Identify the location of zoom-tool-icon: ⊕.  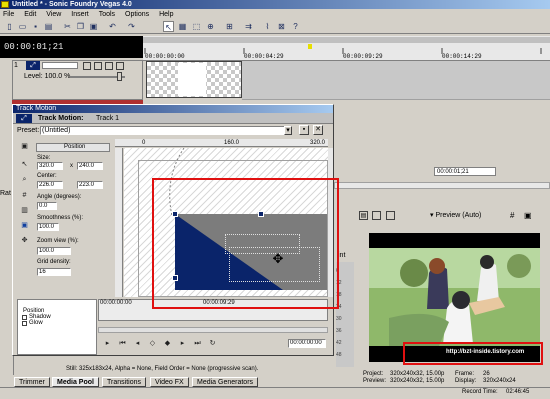
(210, 26).